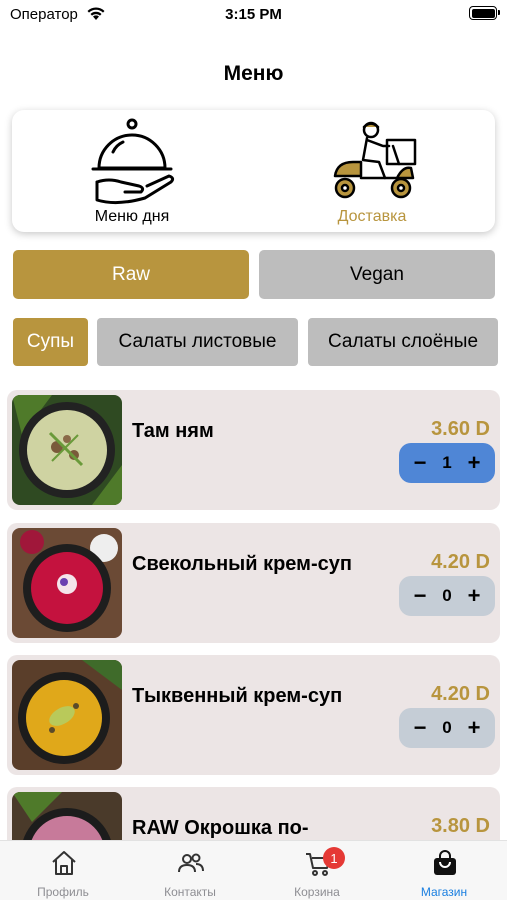  I want to click on category-leaf-salads: Салаты листовые, so click(197, 342).